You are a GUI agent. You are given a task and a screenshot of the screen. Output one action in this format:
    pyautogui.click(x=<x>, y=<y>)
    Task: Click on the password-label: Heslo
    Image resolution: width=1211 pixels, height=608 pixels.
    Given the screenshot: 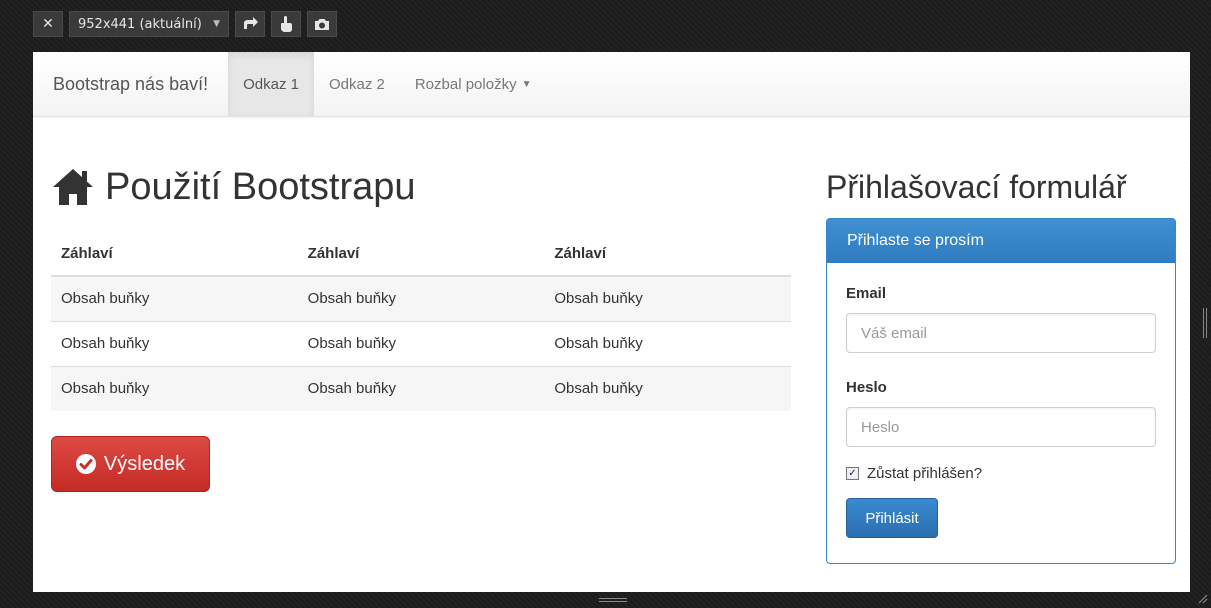 What is the action you would take?
    pyautogui.click(x=866, y=387)
    